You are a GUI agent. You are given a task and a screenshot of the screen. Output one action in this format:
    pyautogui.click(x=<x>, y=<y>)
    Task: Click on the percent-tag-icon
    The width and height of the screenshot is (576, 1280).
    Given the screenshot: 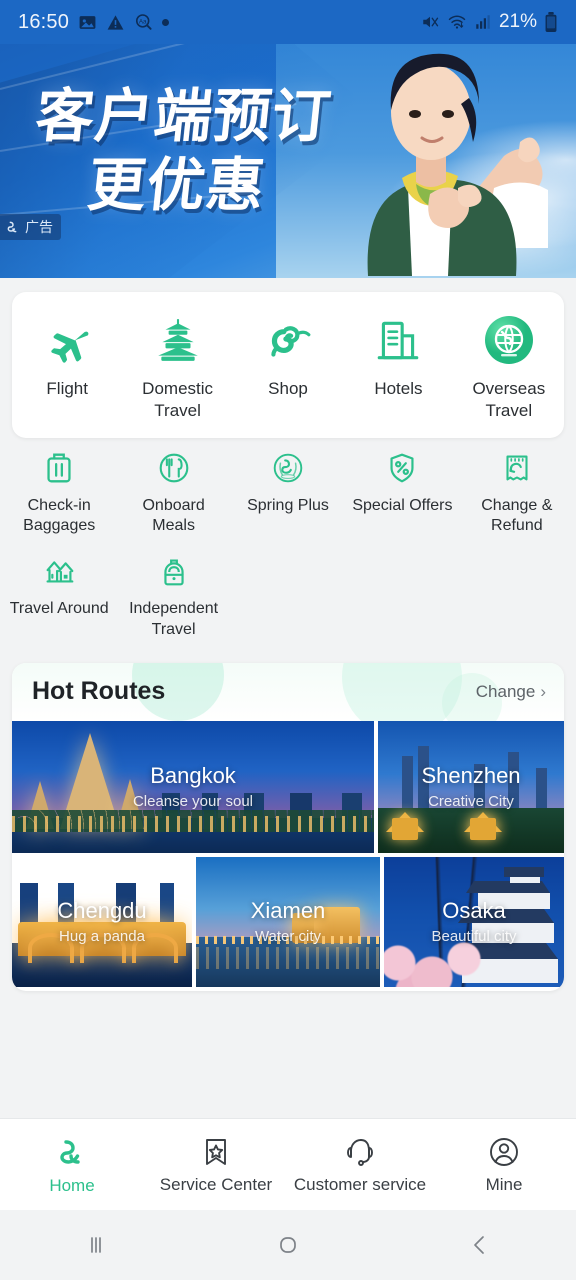 What is the action you would take?
    pyautogui.click(x=402, y=468)
    